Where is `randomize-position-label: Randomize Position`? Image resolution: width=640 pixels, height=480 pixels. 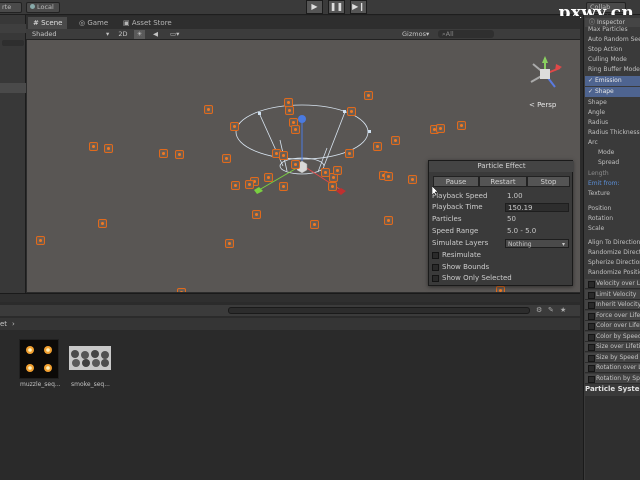 randomize-position-label: Randomize Position is located at coordinates (614, 272).